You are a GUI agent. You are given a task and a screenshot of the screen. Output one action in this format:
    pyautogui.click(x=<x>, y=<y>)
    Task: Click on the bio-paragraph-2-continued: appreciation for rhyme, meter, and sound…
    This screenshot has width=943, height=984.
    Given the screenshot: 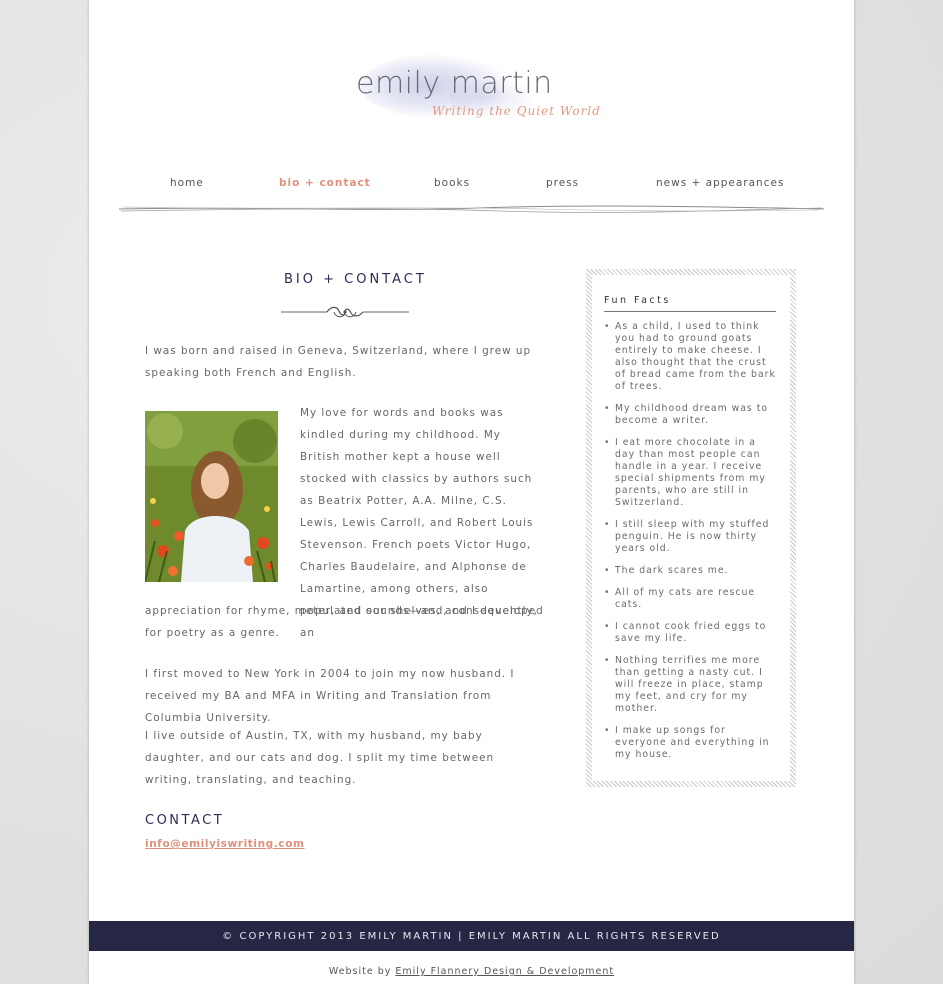 What is the action you would take?
    pyautogui.click(x=341, y=622)
    